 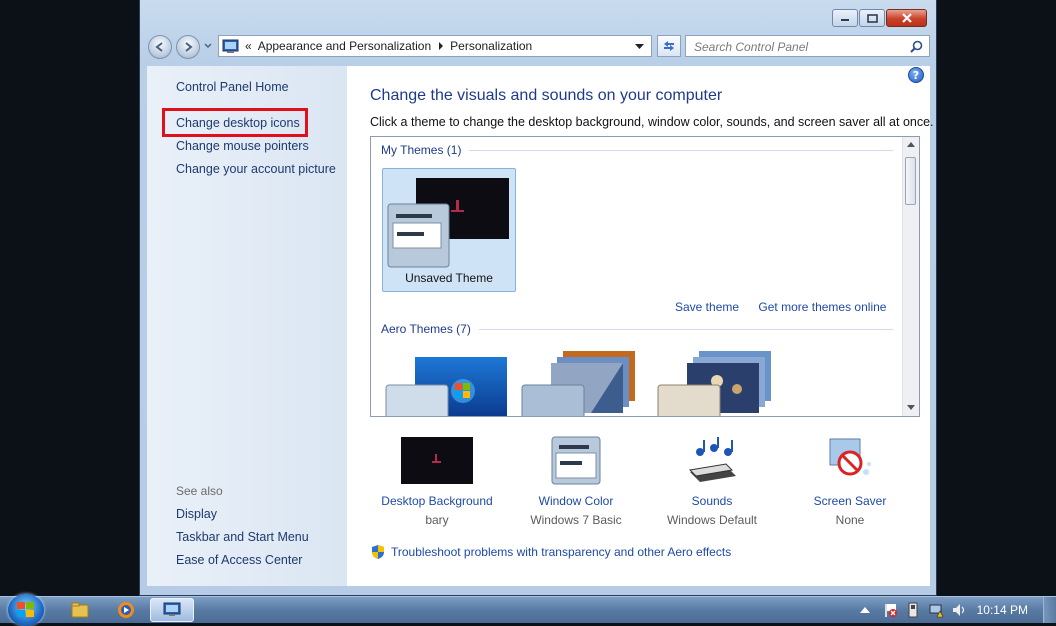 What do you see at coordinates (890, 610) in the screenshot?
I see `action-center-flag-icon` at bounding box center [890, 610].